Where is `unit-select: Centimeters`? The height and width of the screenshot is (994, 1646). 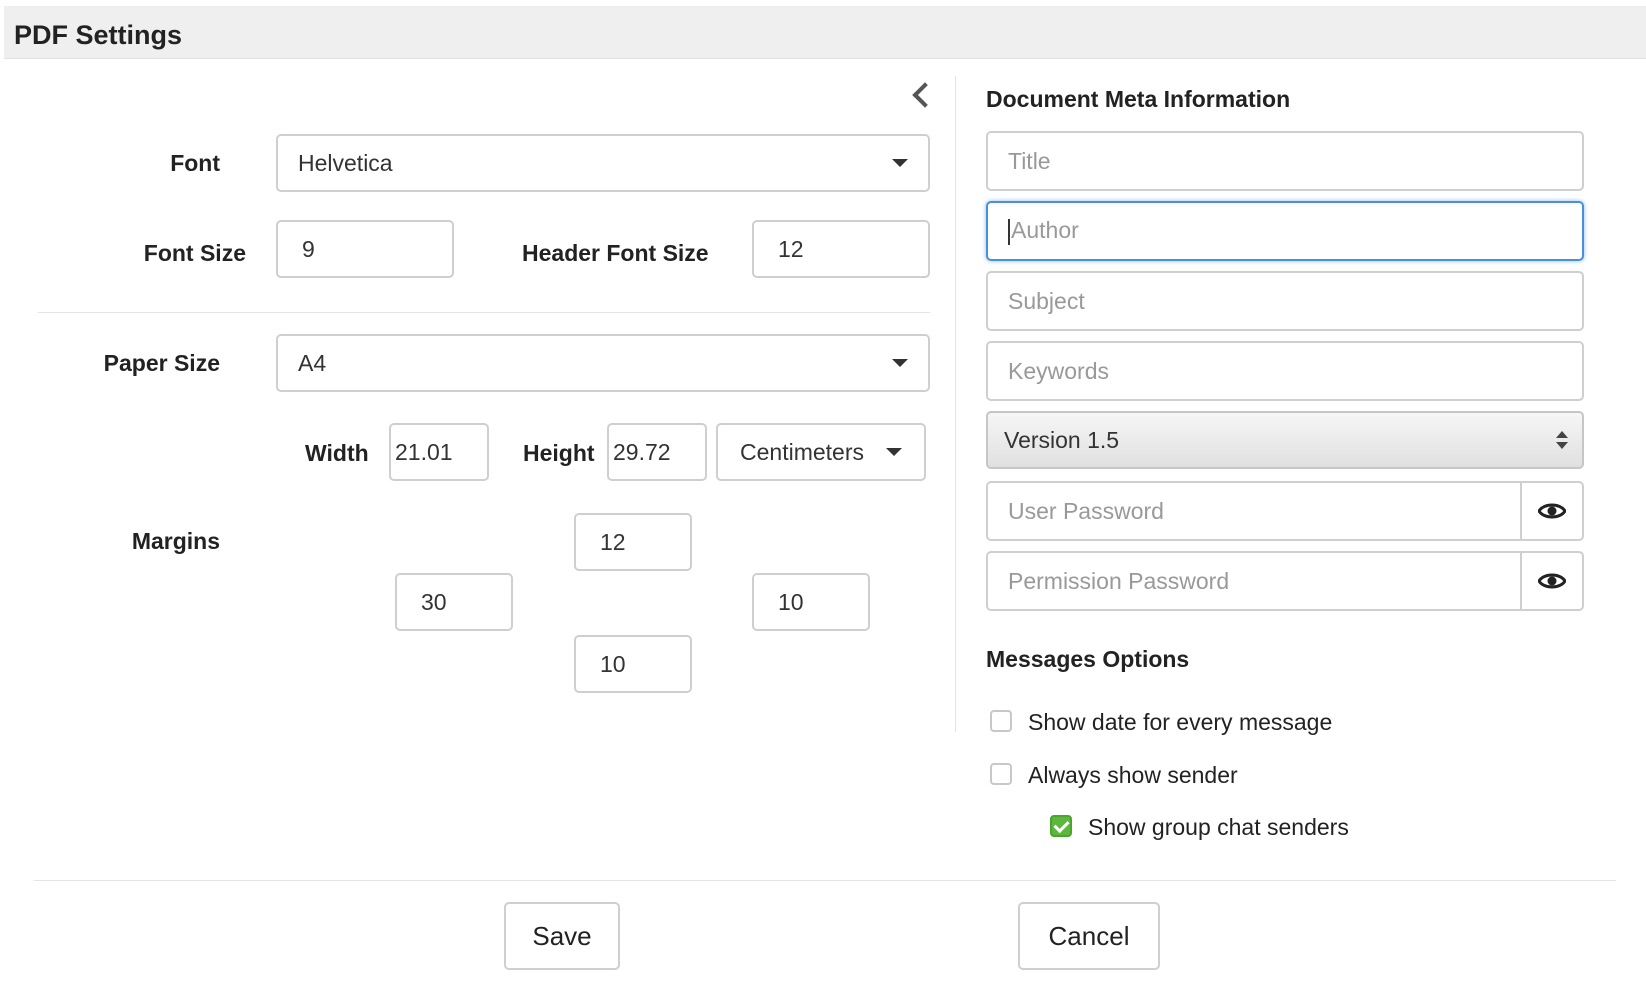
unit-select: Centimeters is located at coordinates (821, 452).